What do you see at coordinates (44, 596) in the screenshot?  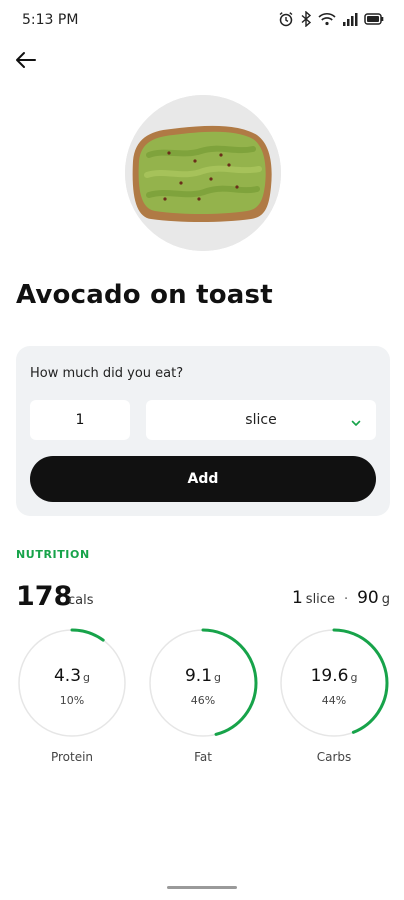 I see `calories-value: 178` at bounding box center [44, 596].